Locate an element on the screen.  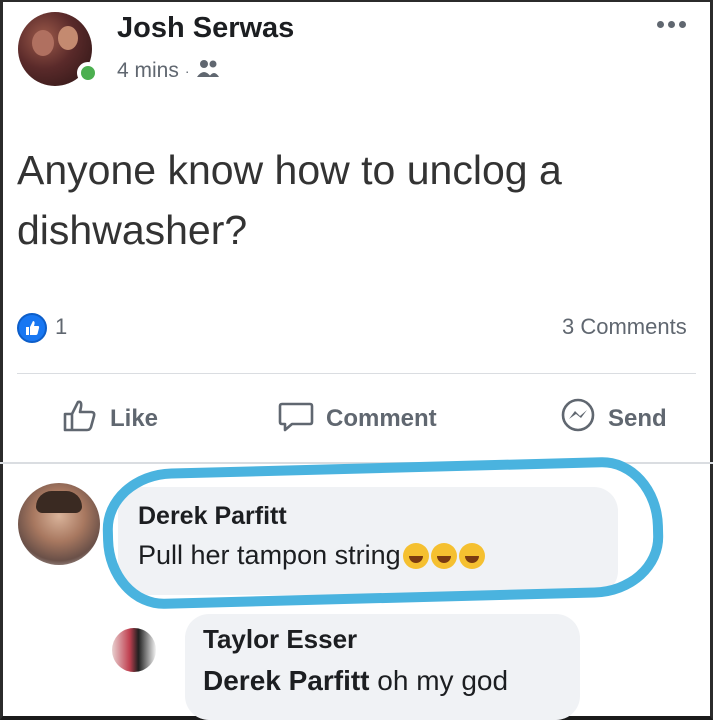
friends-icon is located at coordinates (208, 71).